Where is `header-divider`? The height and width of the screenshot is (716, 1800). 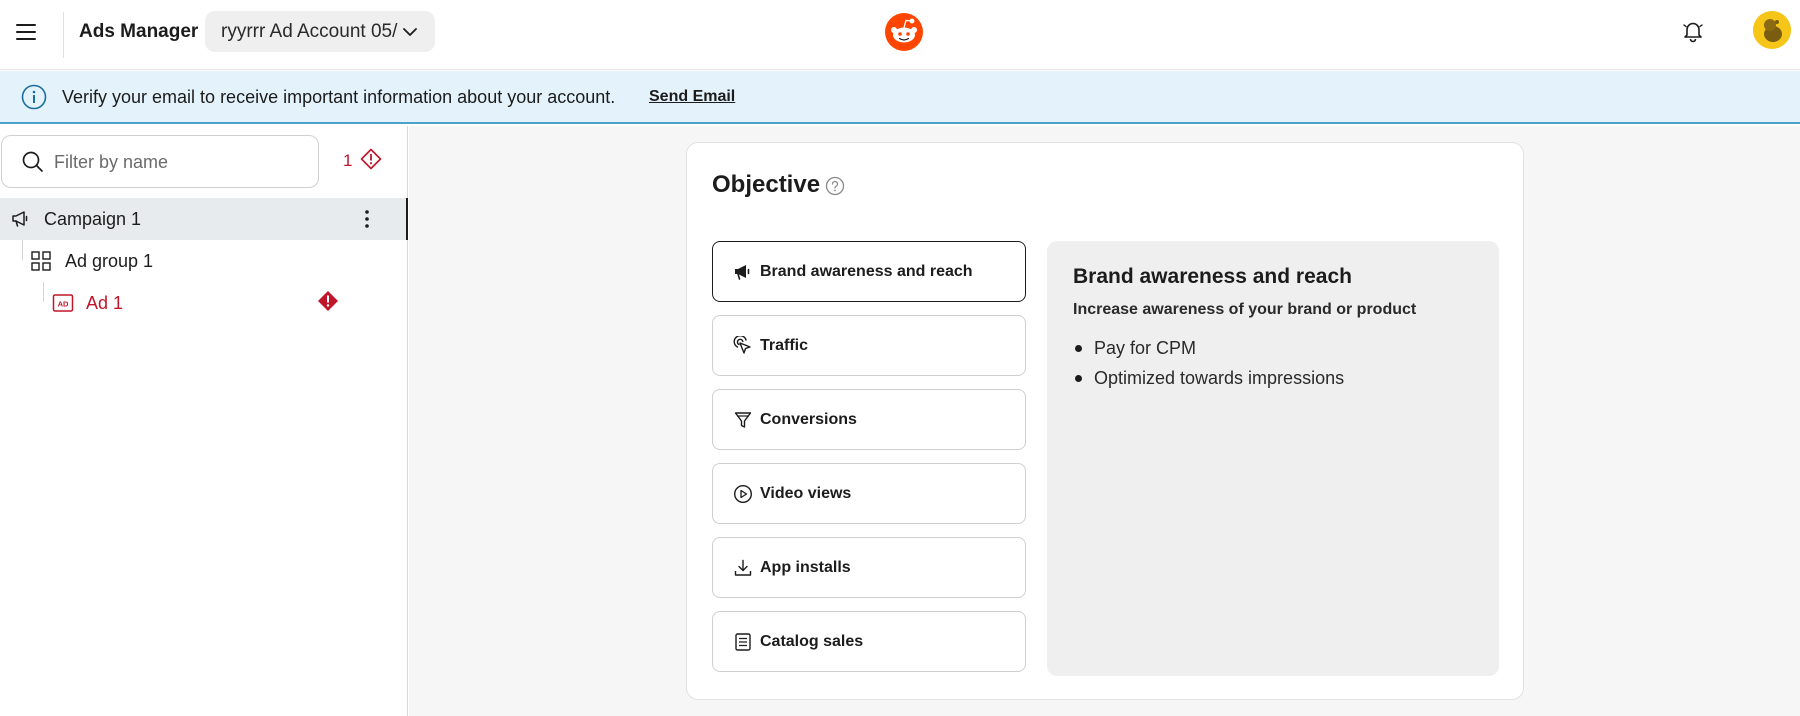
header-divider is located at coordinates (63, 35).